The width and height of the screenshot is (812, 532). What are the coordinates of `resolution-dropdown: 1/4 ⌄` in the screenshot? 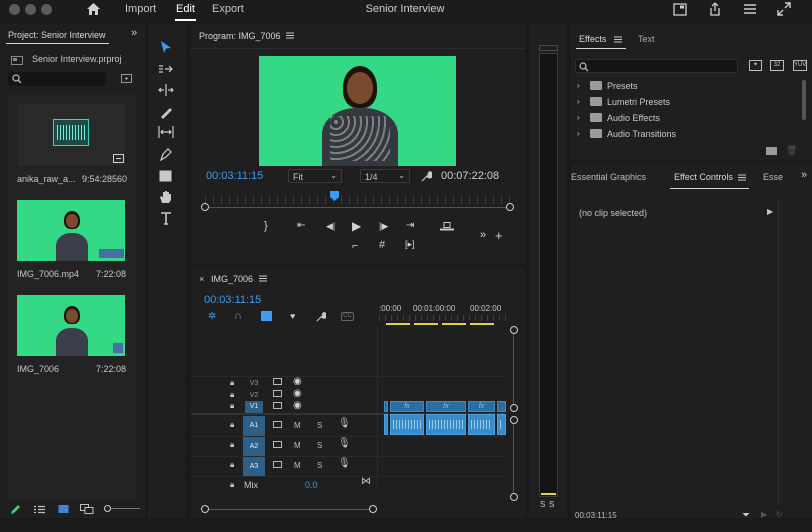 It's located at (385, 176).